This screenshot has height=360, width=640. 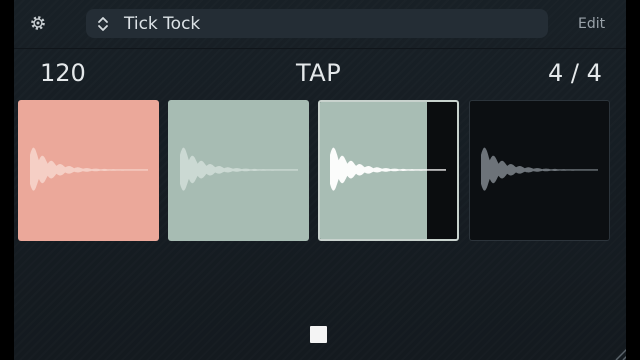 What do you see at coordinates (63, 73) in the screenshot?
I see `bpm-value: 120` at bounding box center [63, 73].